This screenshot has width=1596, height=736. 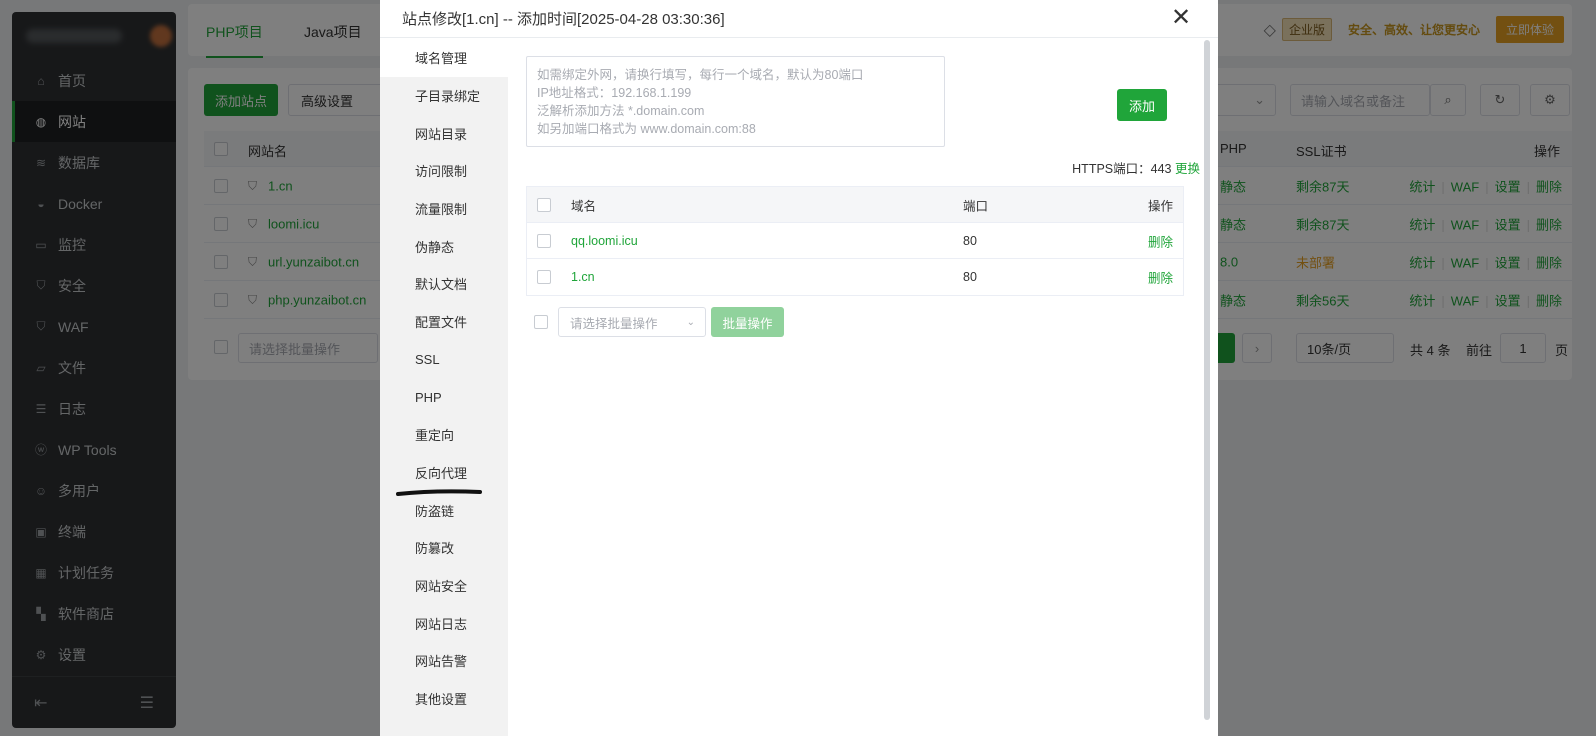 I want to click on add-domain-button: 添加, so click(x=1142, y=105).